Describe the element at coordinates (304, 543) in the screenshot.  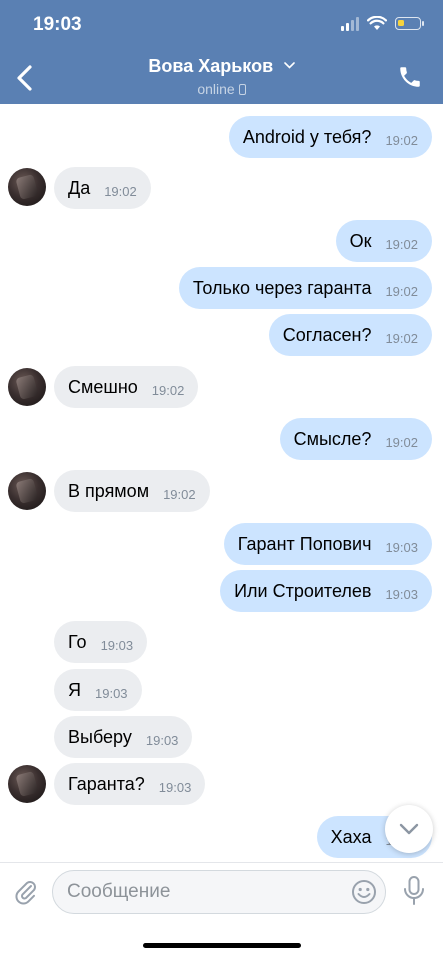
I see `message-text: Гарант Попович` at that location.